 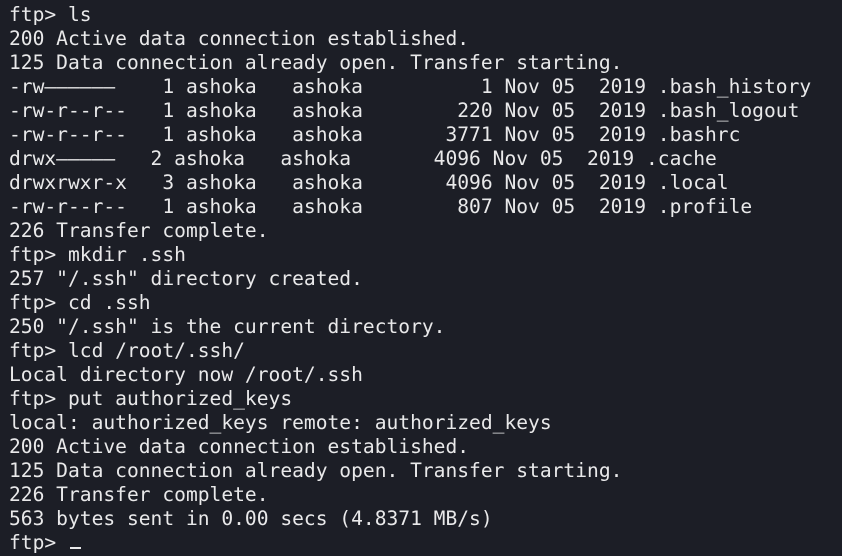 What do you see at coordinates (97, 254) in the screenshot?
I see `terminal-line: ftp> mkdir .ssh` at bounding box center [97, 254].